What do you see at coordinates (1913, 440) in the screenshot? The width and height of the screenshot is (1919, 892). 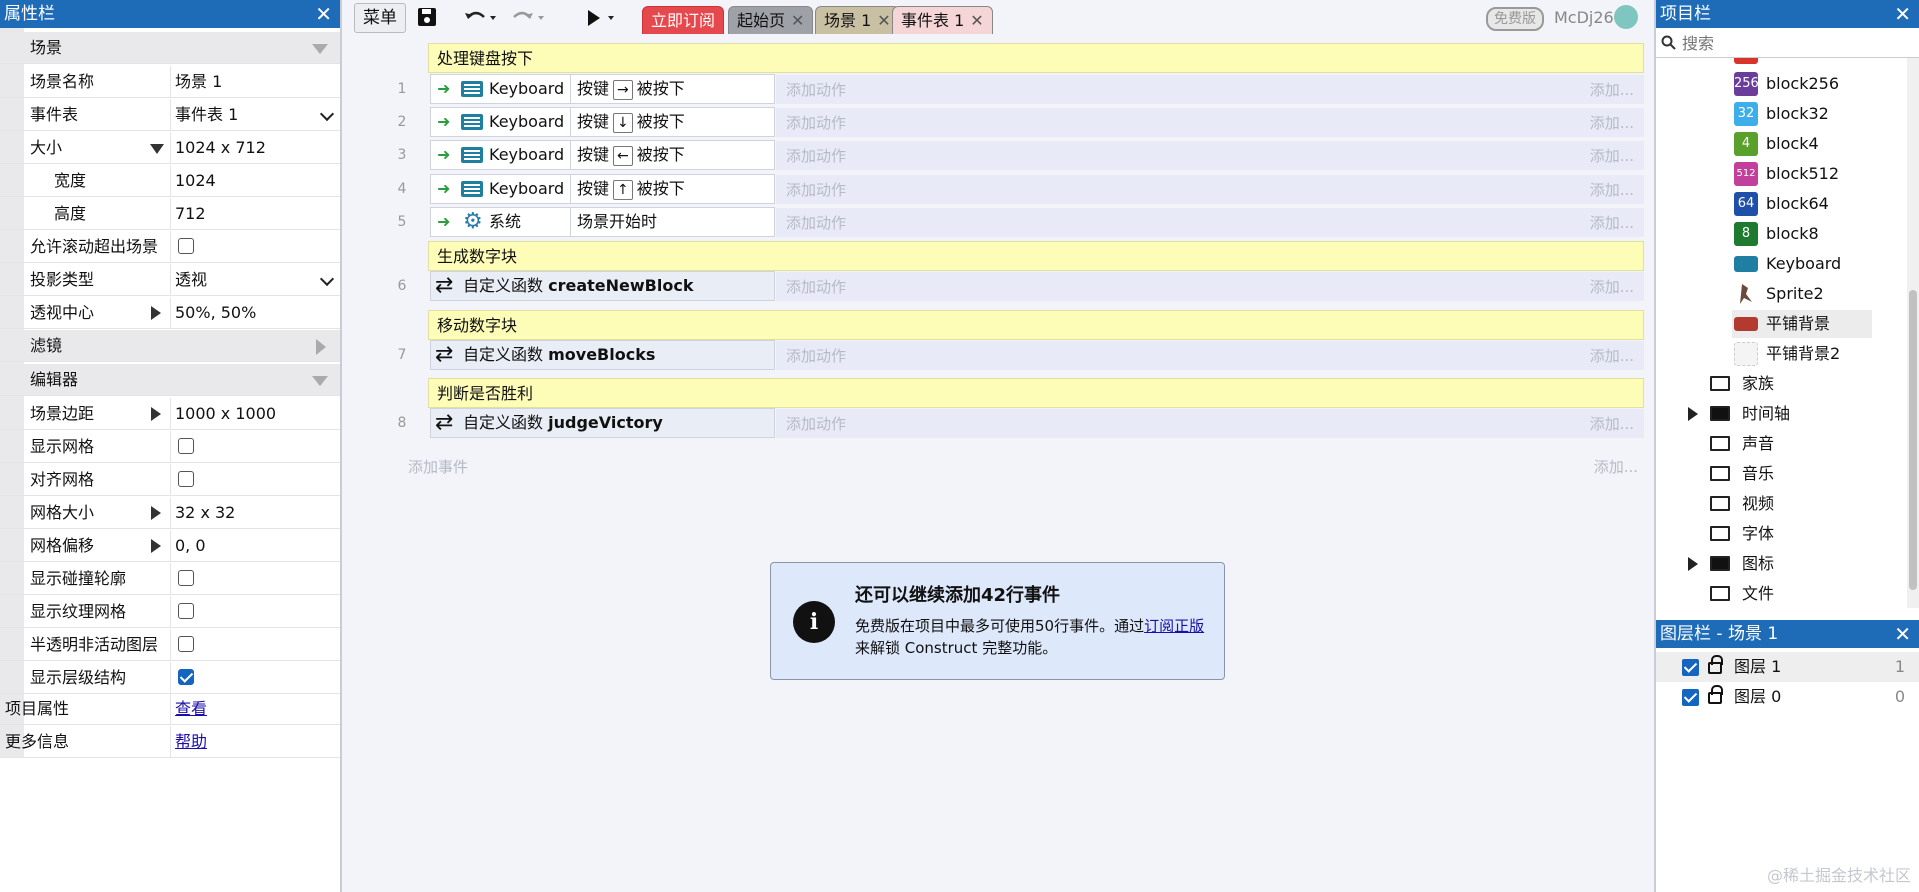 I see `scrollbar-thumb` at bounding box center [1913, 440].